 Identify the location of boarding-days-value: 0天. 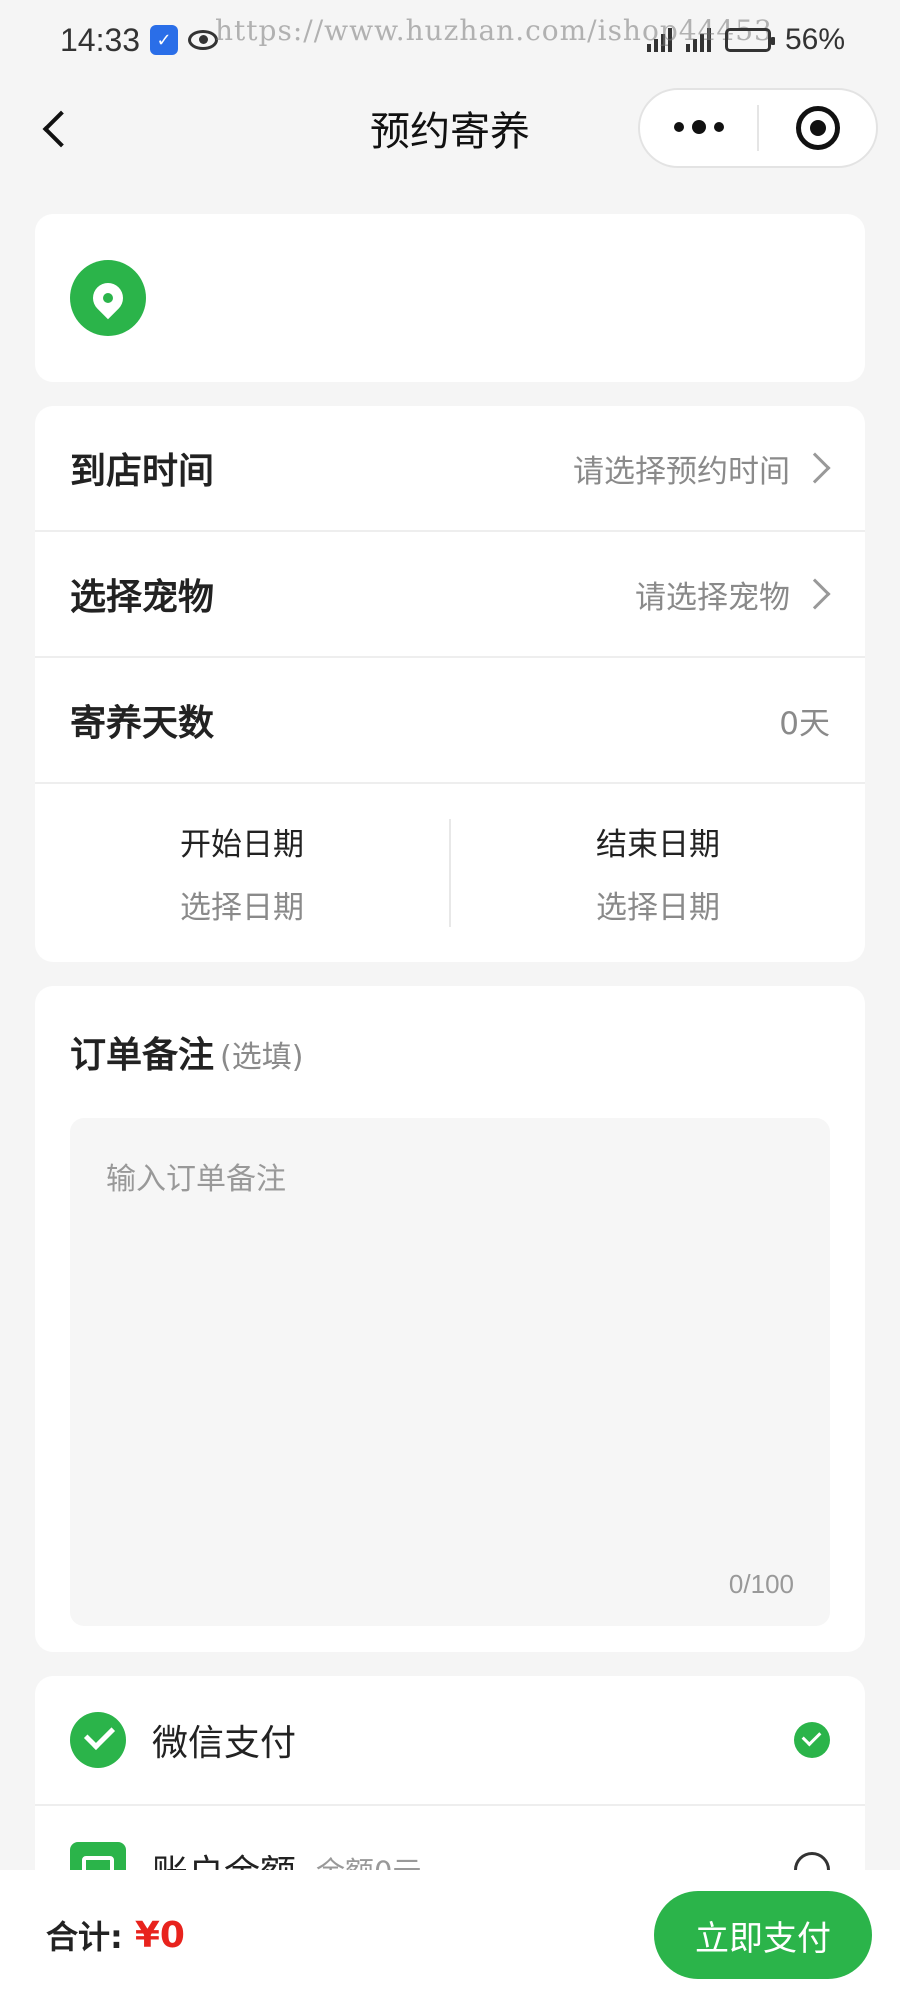
(804, 723).